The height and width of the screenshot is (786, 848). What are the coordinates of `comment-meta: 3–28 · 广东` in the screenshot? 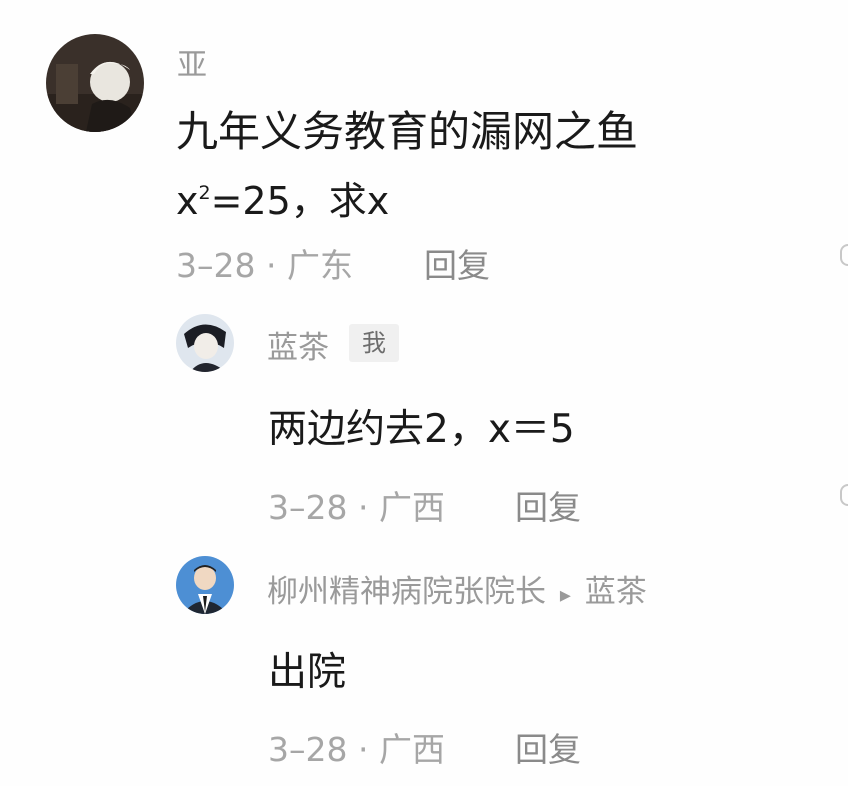 It's located at (264, 263).